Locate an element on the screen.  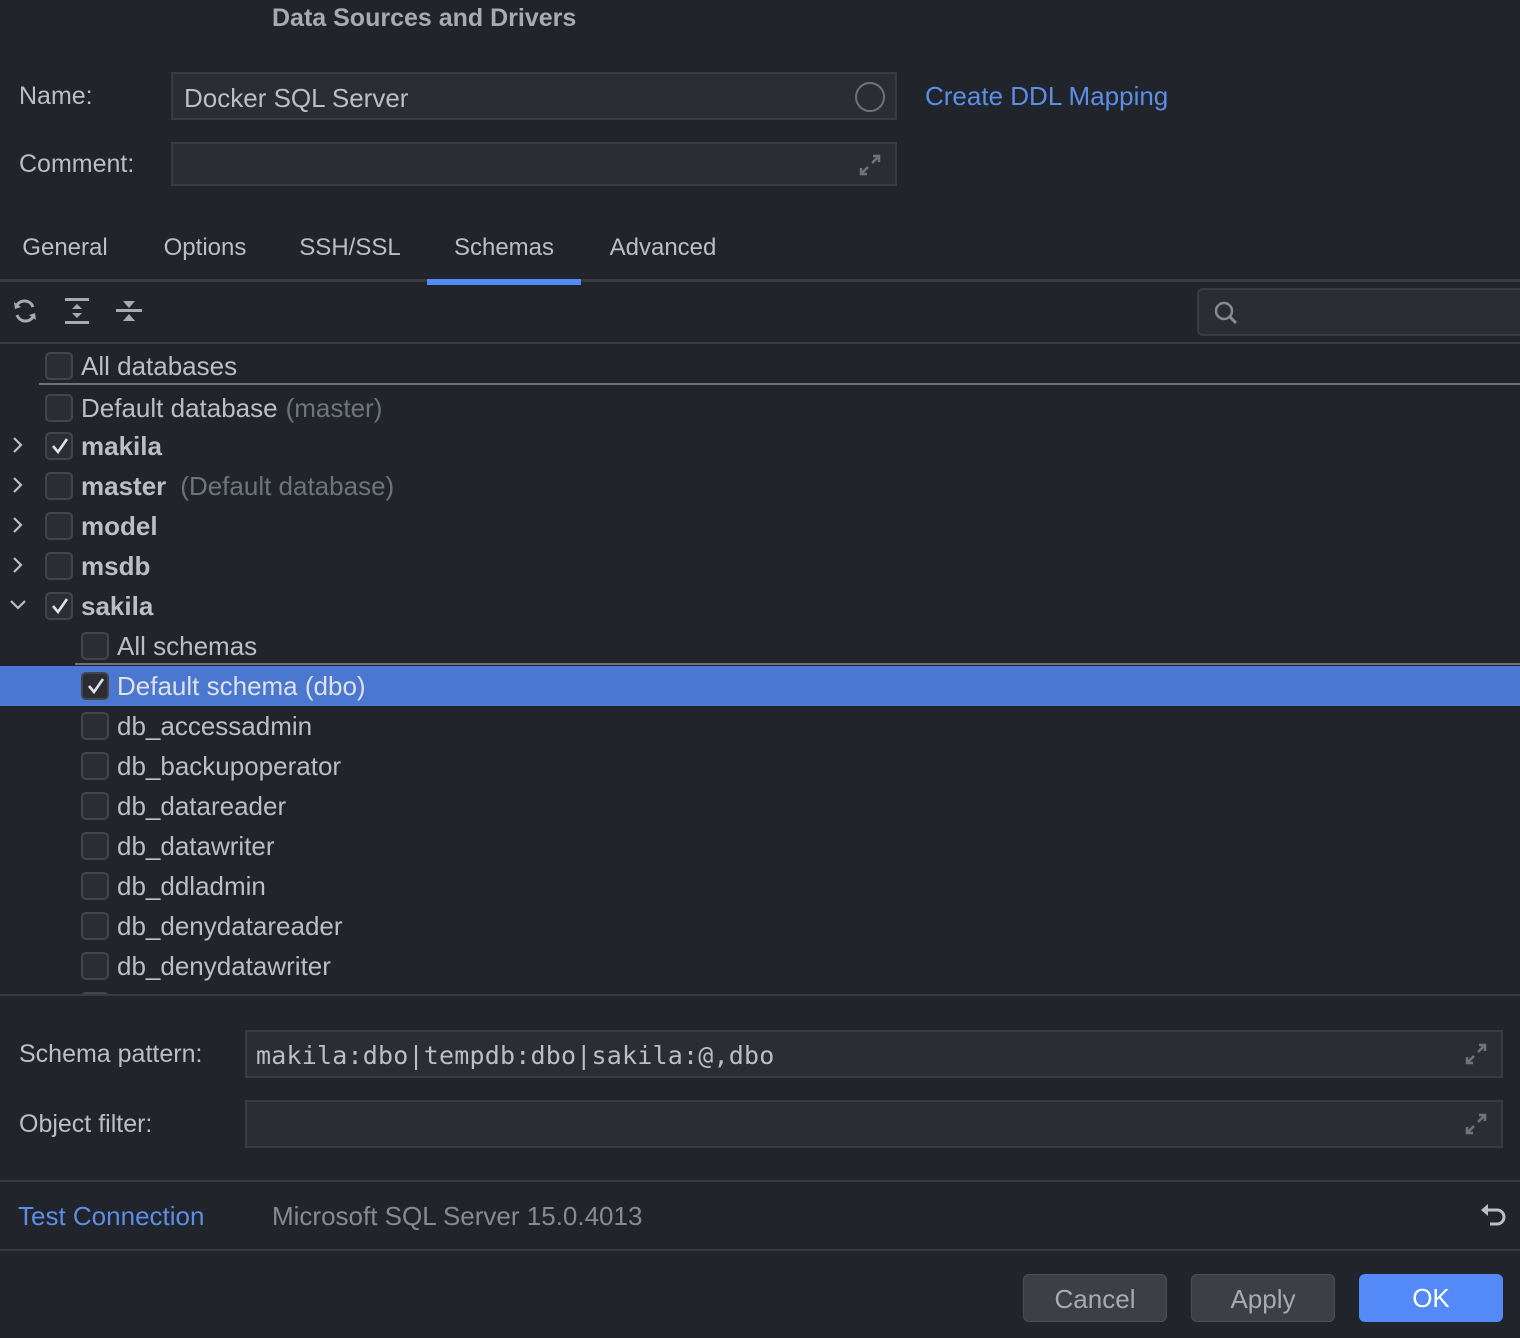
tree-row: db_ddladmin is located at coordinates (760, 886).